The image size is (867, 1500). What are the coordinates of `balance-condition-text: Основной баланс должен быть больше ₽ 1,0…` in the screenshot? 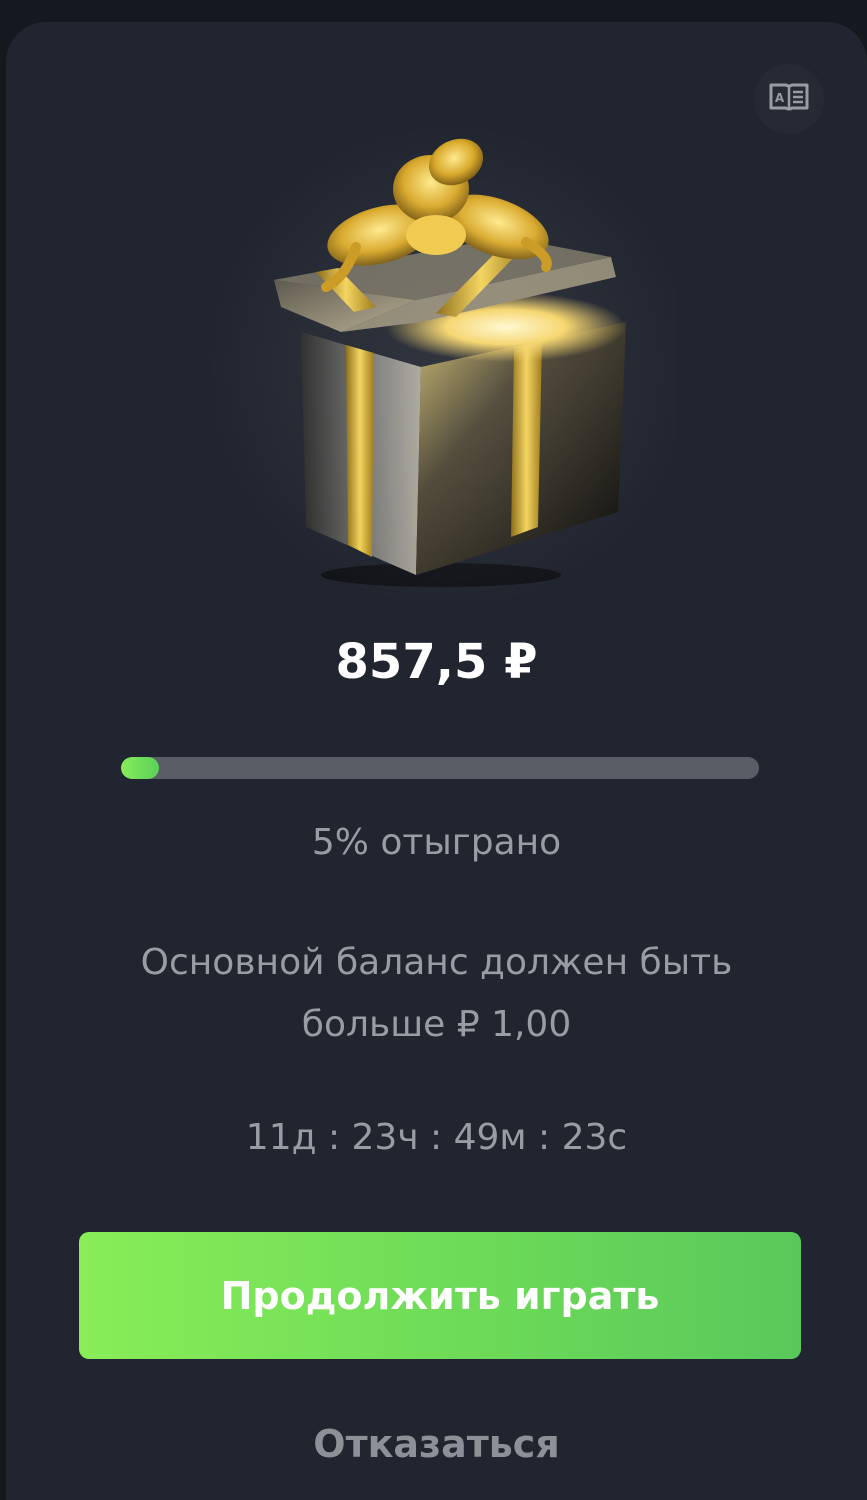 It's located at (436, 993).